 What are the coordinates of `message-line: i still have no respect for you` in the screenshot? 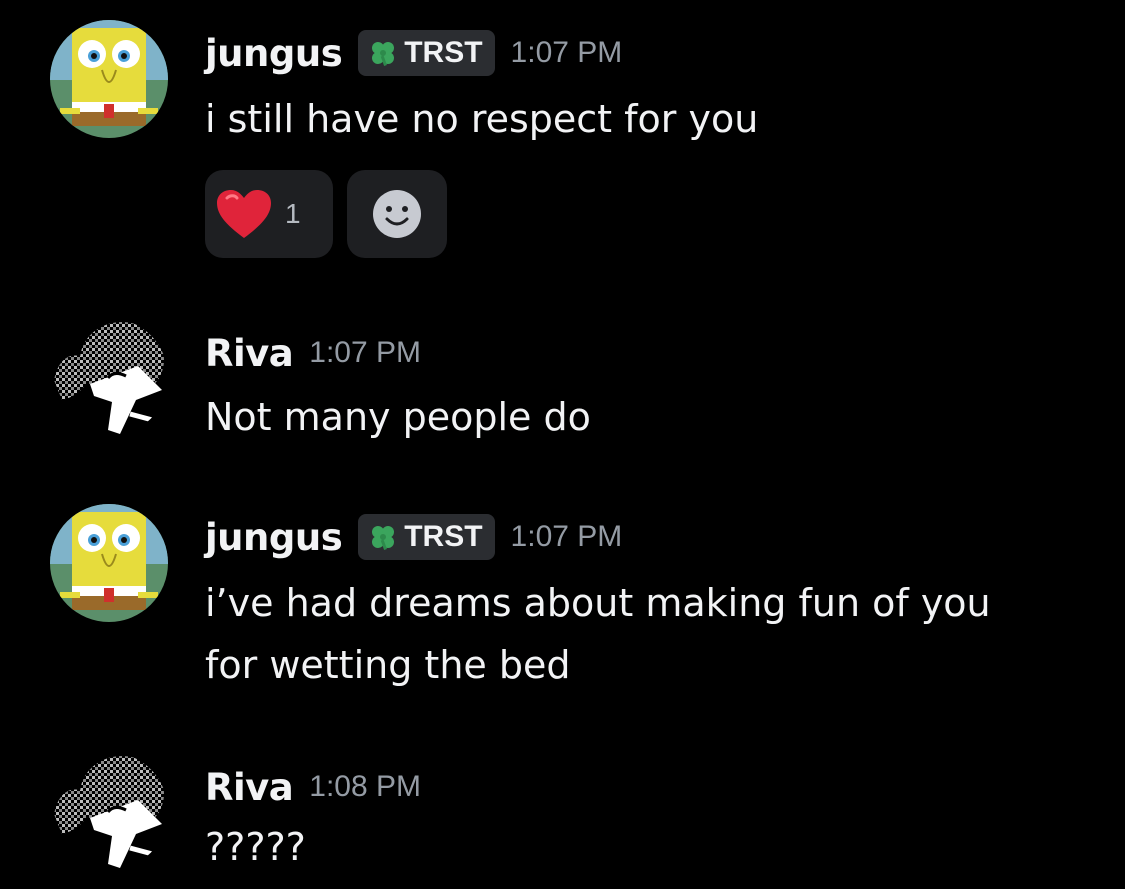 It's located at (482, 119).